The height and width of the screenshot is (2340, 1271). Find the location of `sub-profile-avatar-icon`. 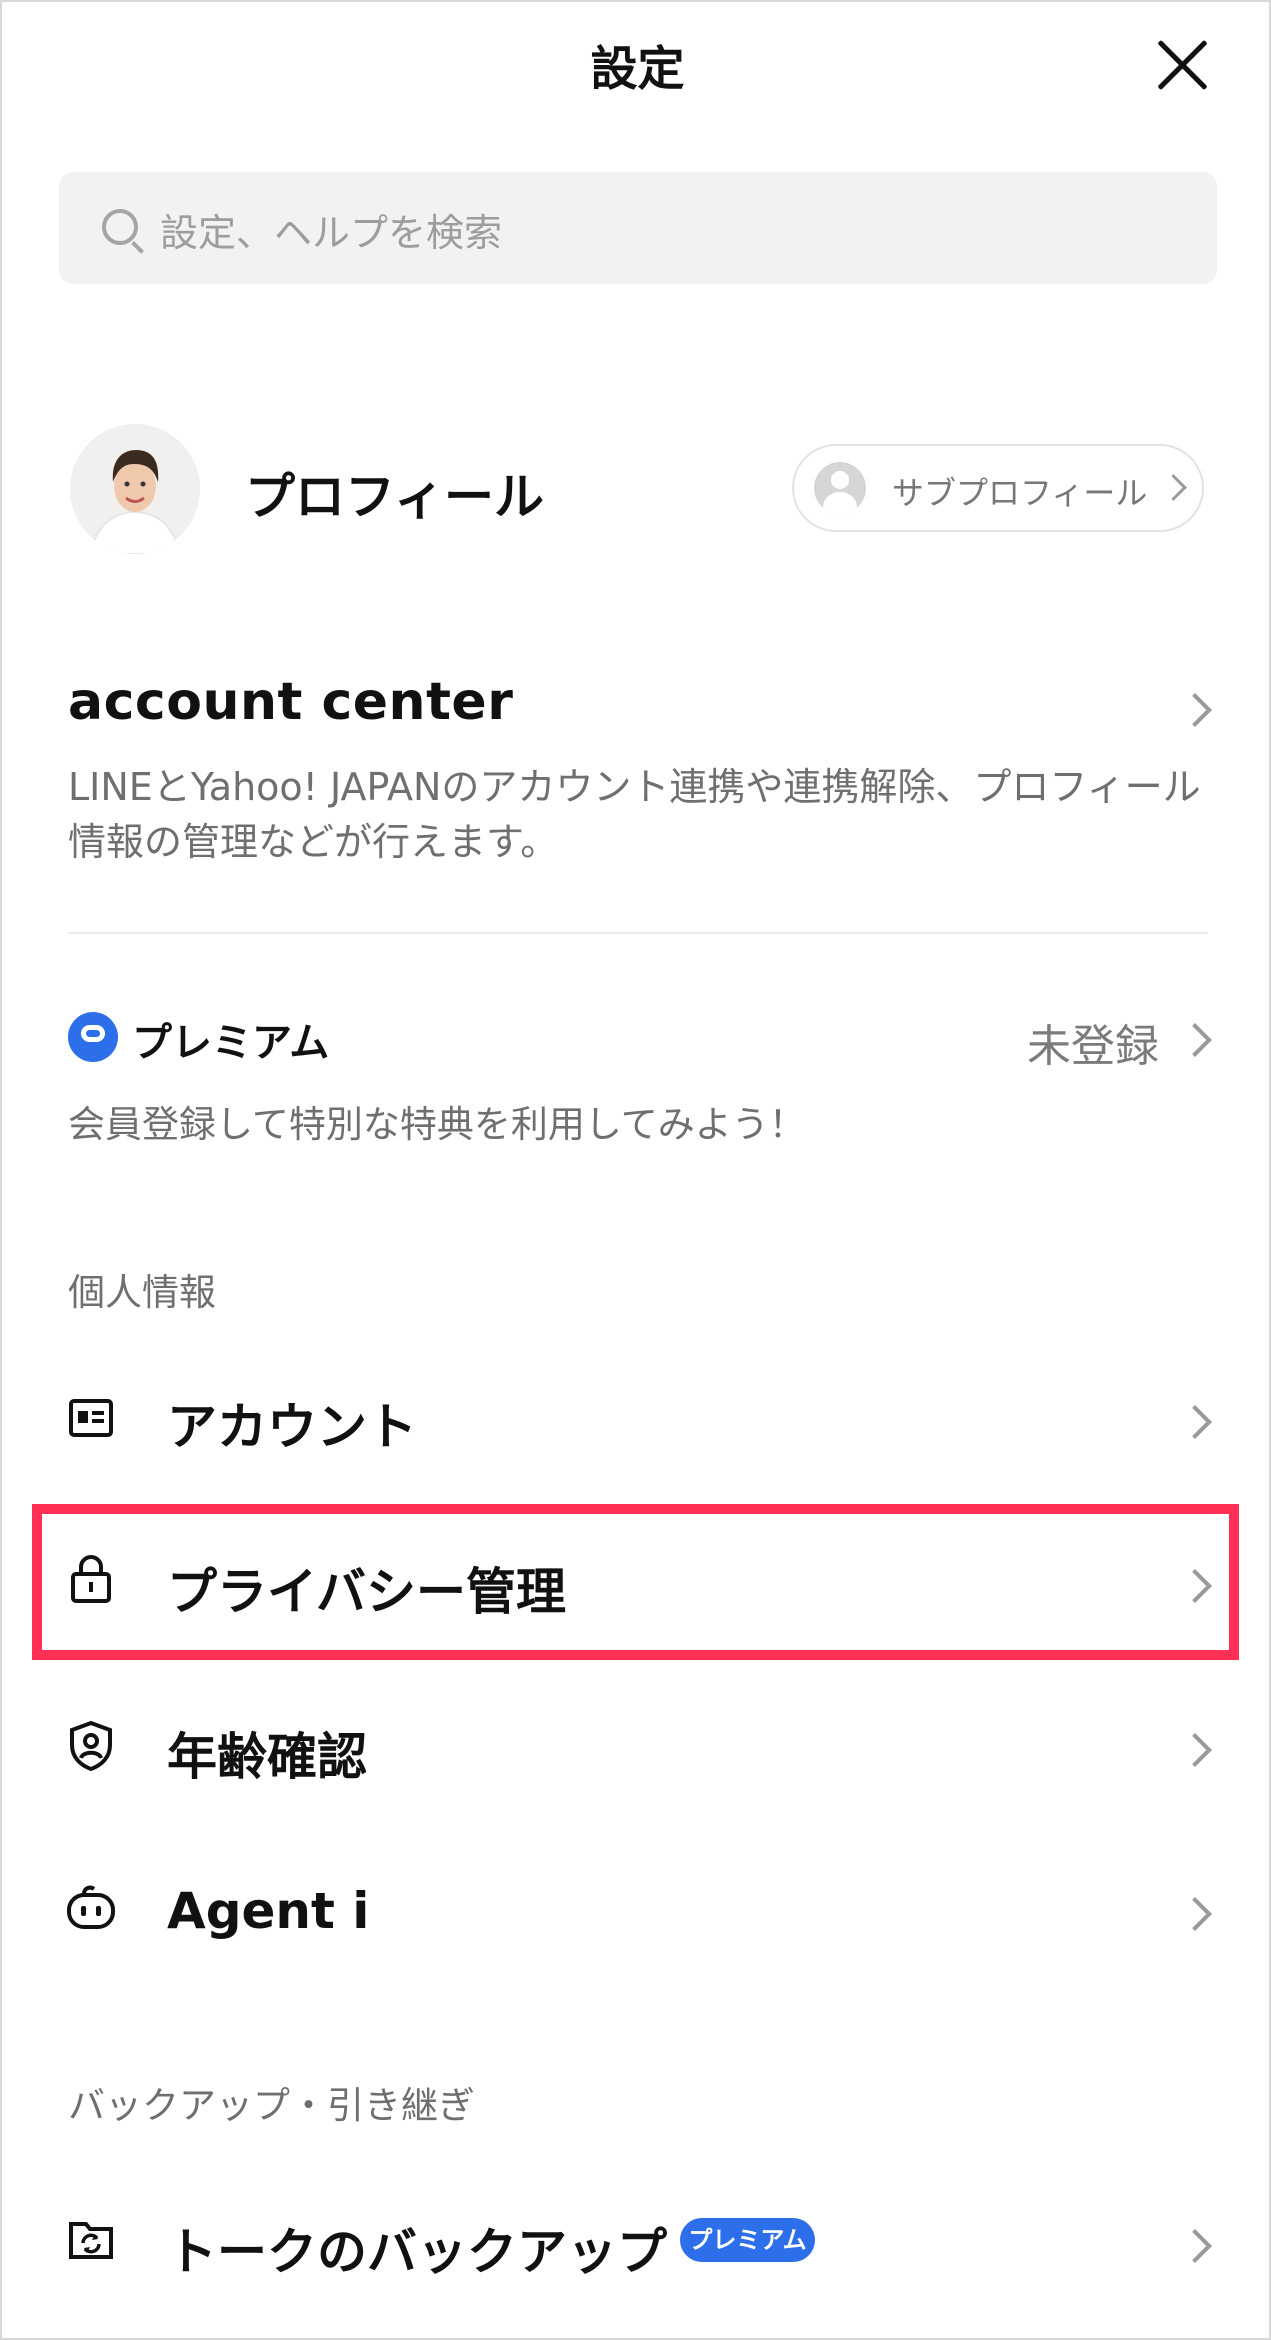

sub-profile-avatar-icon is located at coordinates (840, 488).